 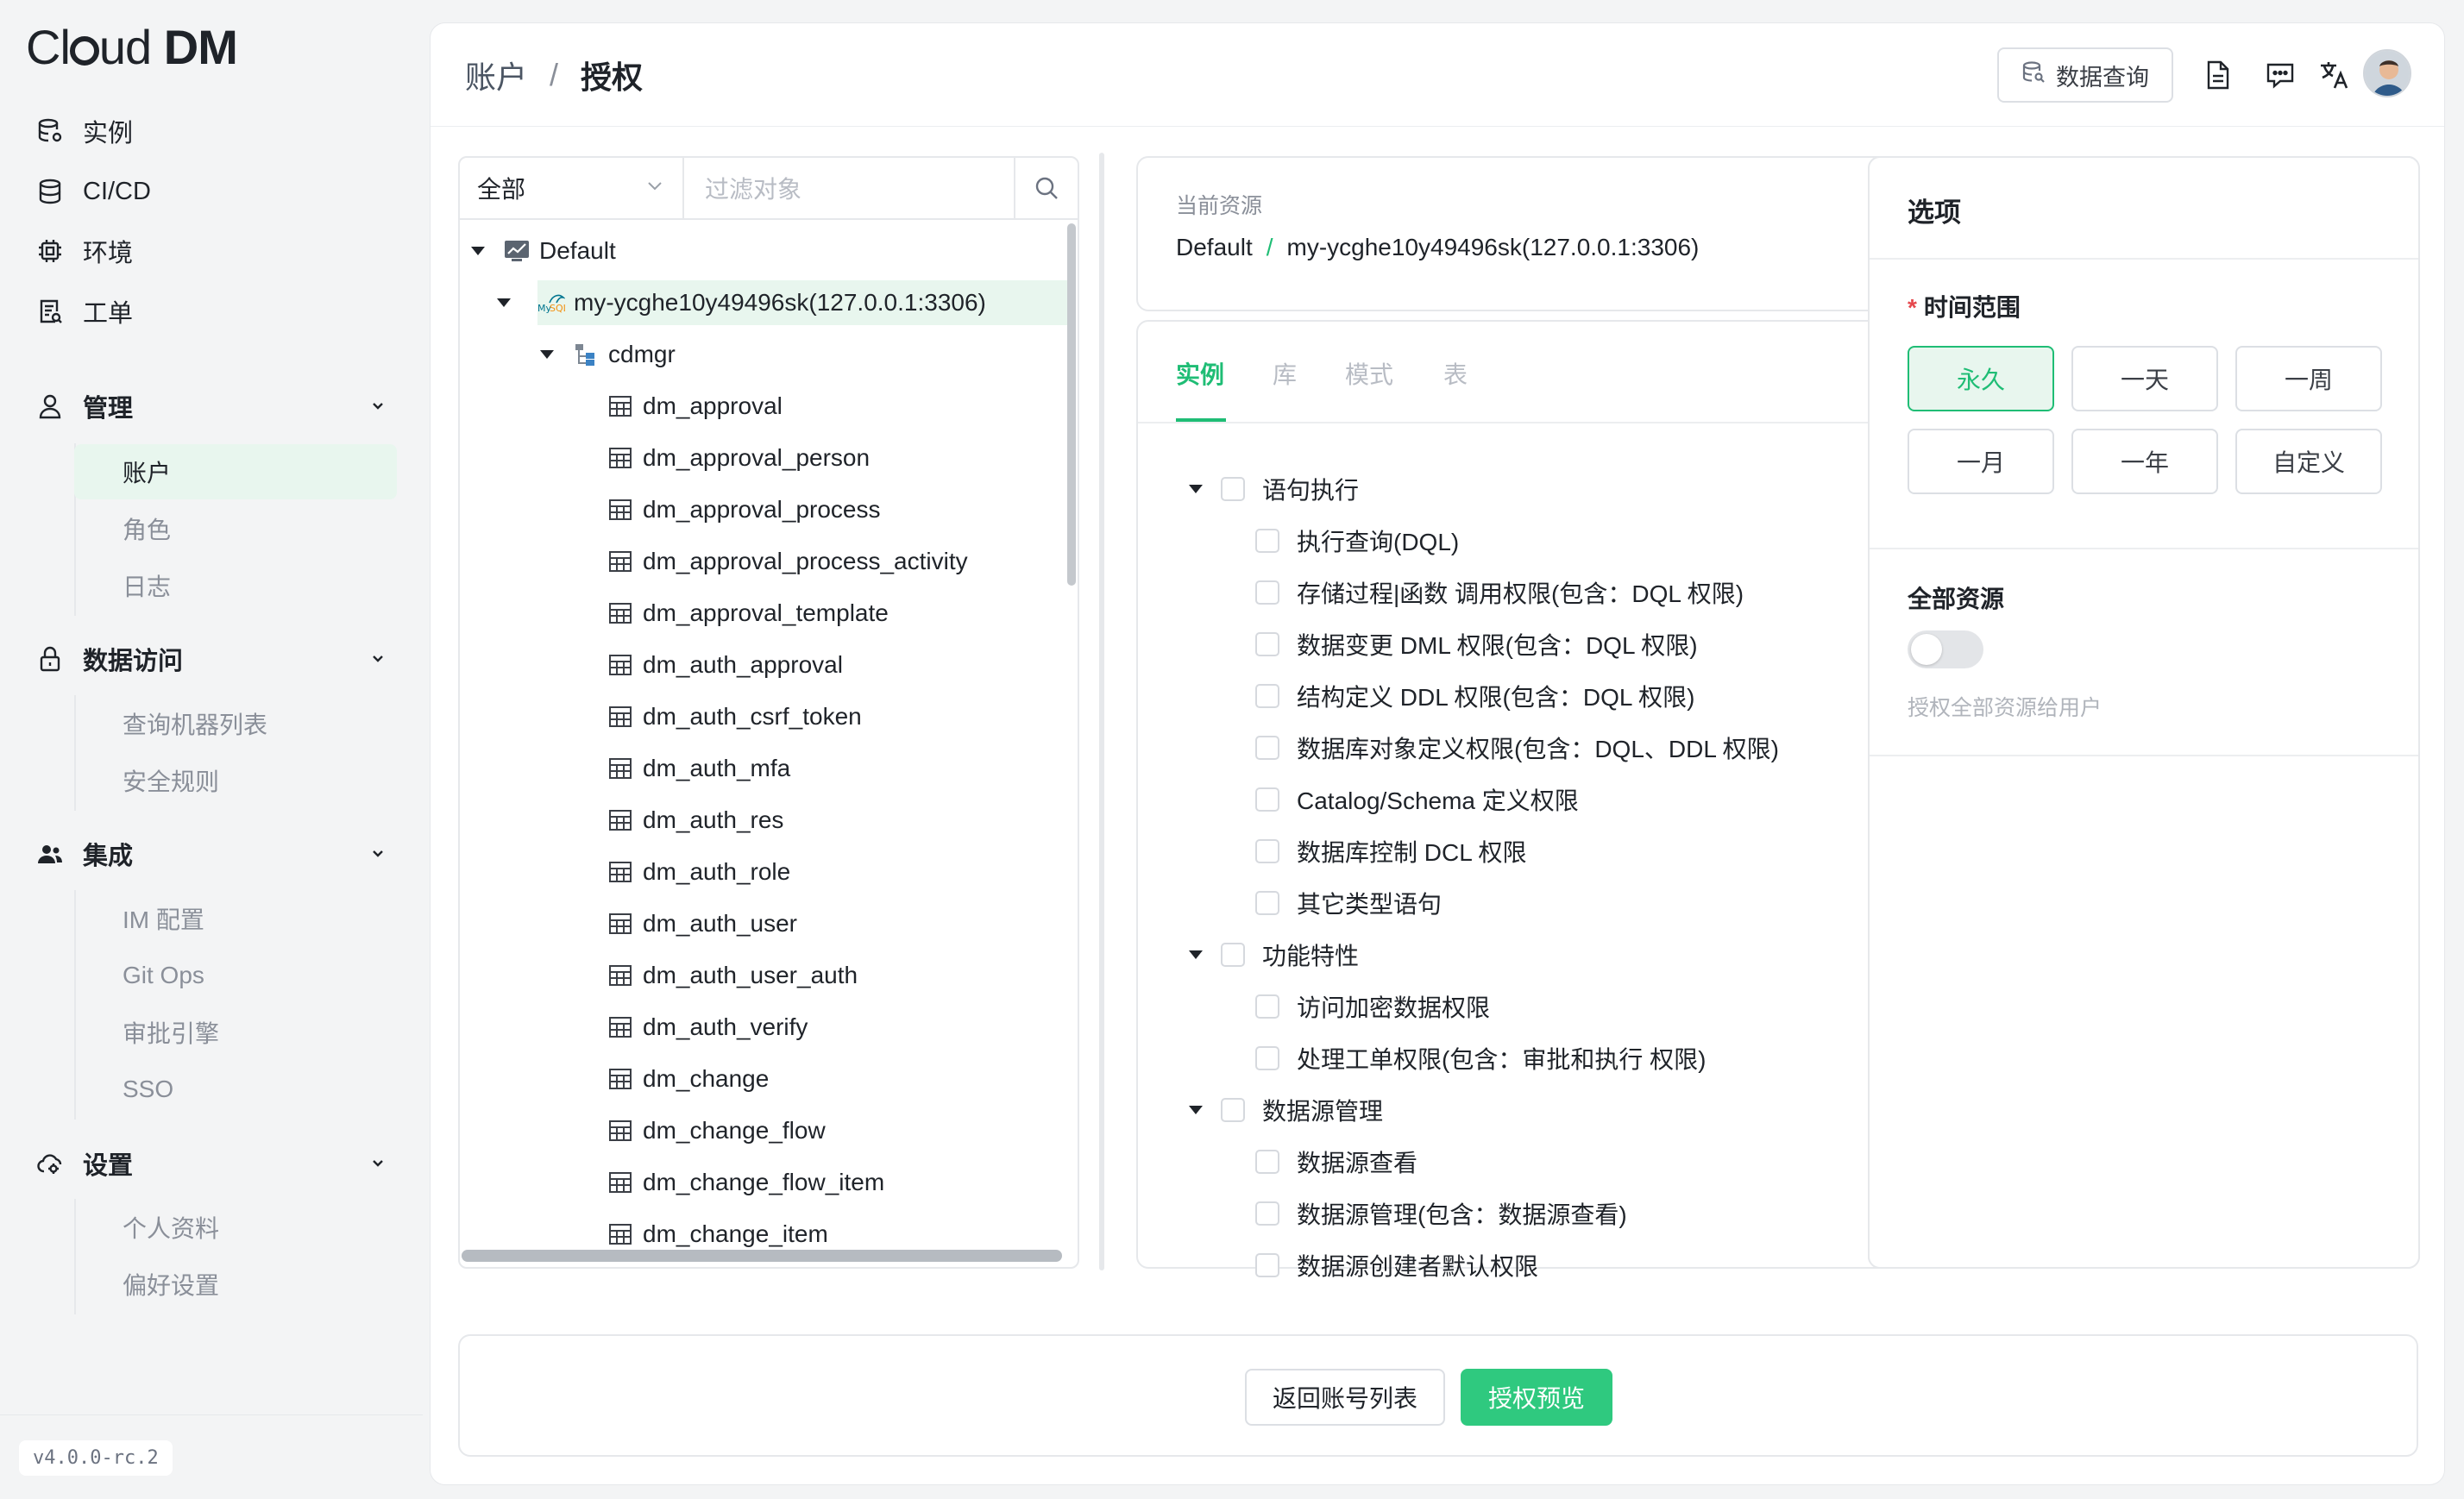 What do you see at coordinates (2333, 75) in the screenshot?
I see `translate-icon` at bounding box center [2333, 75].